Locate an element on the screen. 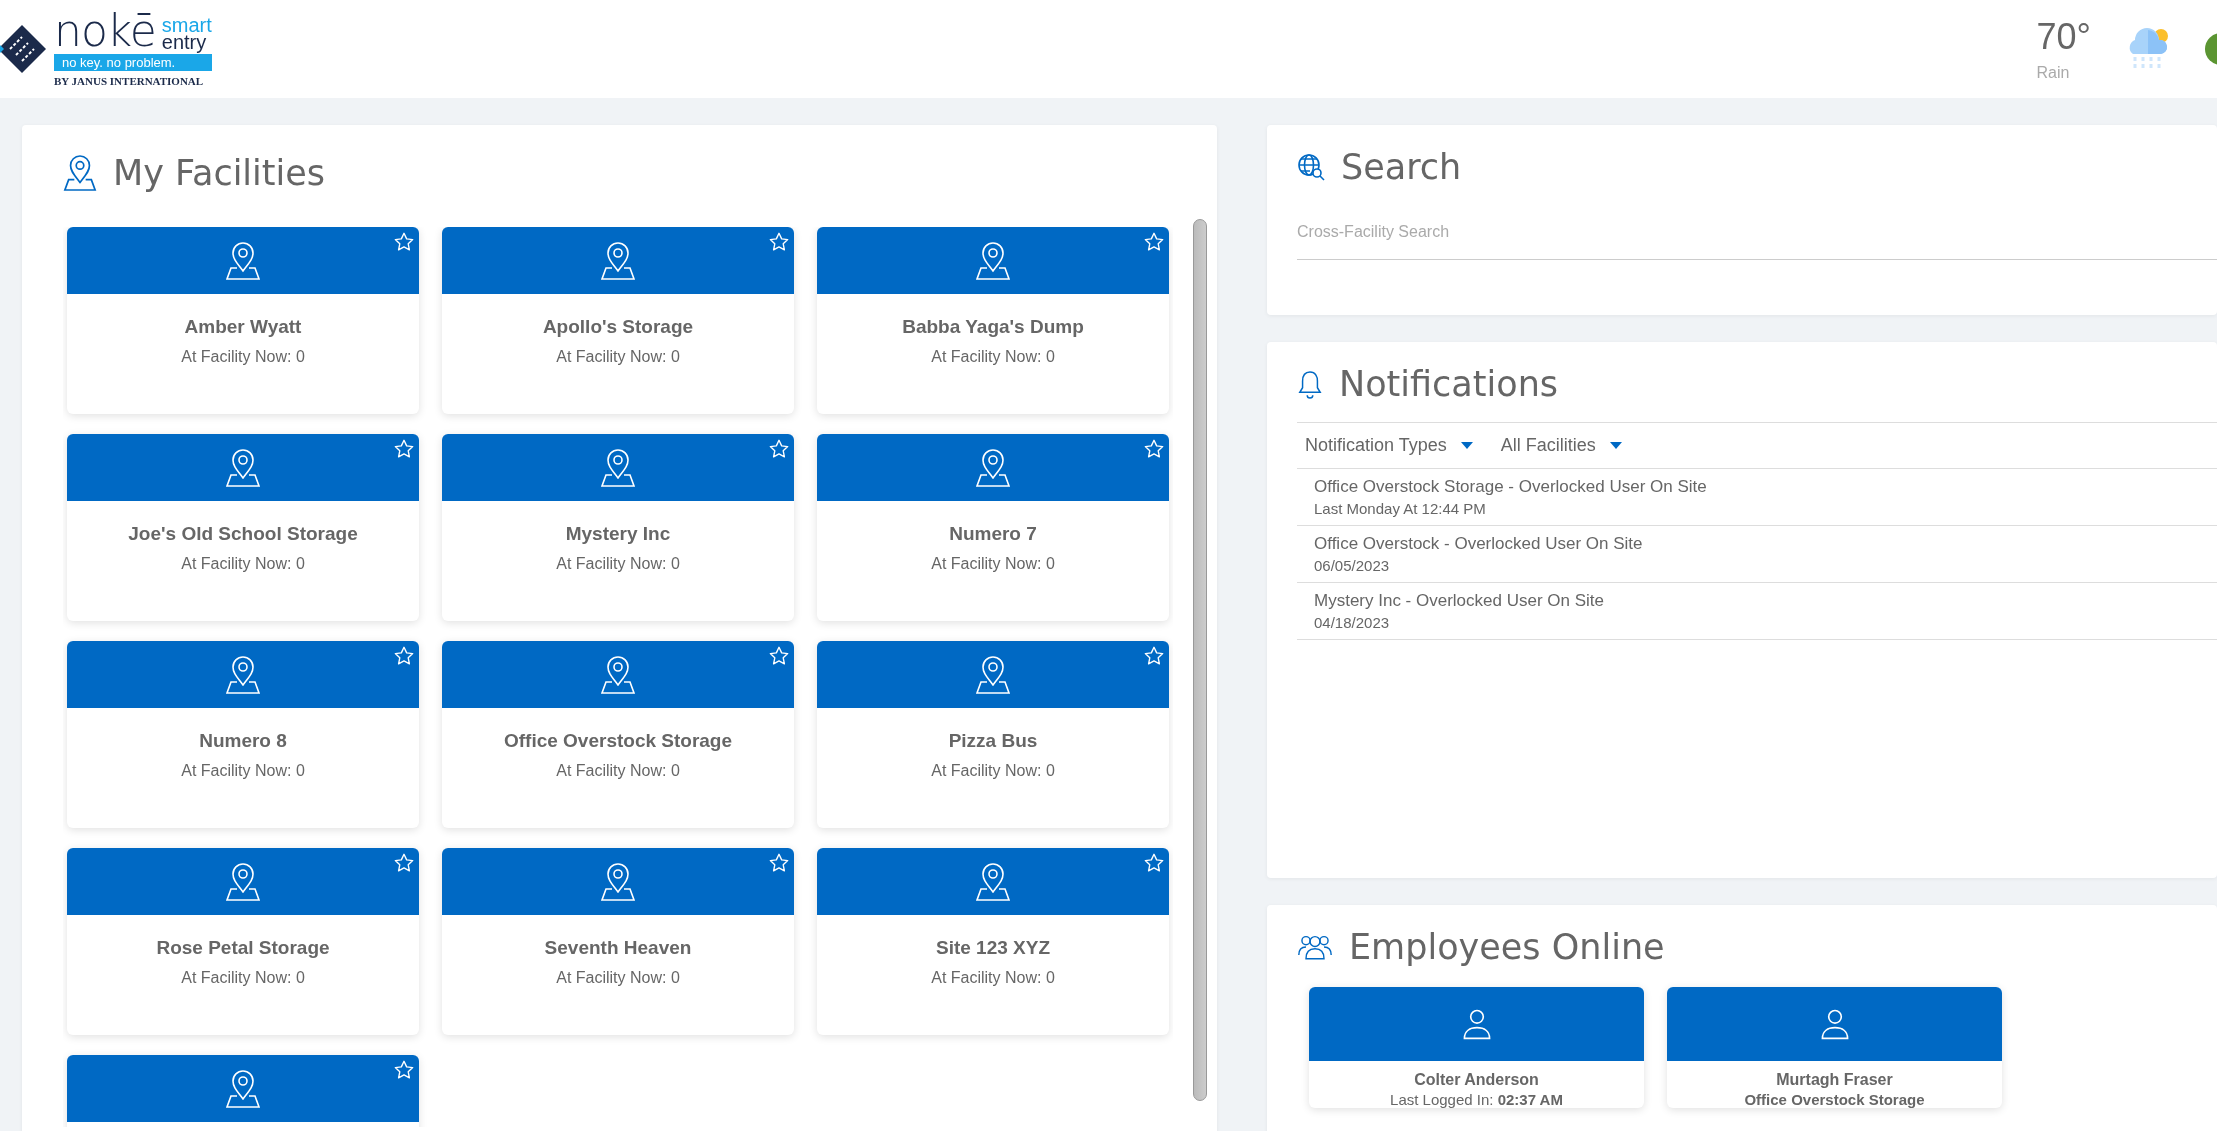  notification-message: Mystery Inc - Overlocked User On Site is located at coordinates (1757, 601).